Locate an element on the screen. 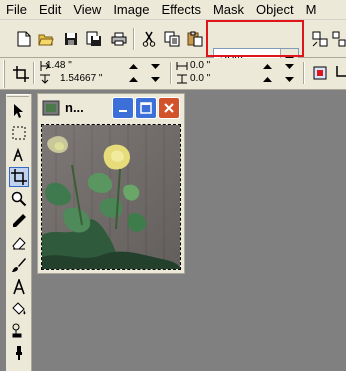 The width and height of the screenshot is (346, 371). print-button is located at coordinates (119, 39).